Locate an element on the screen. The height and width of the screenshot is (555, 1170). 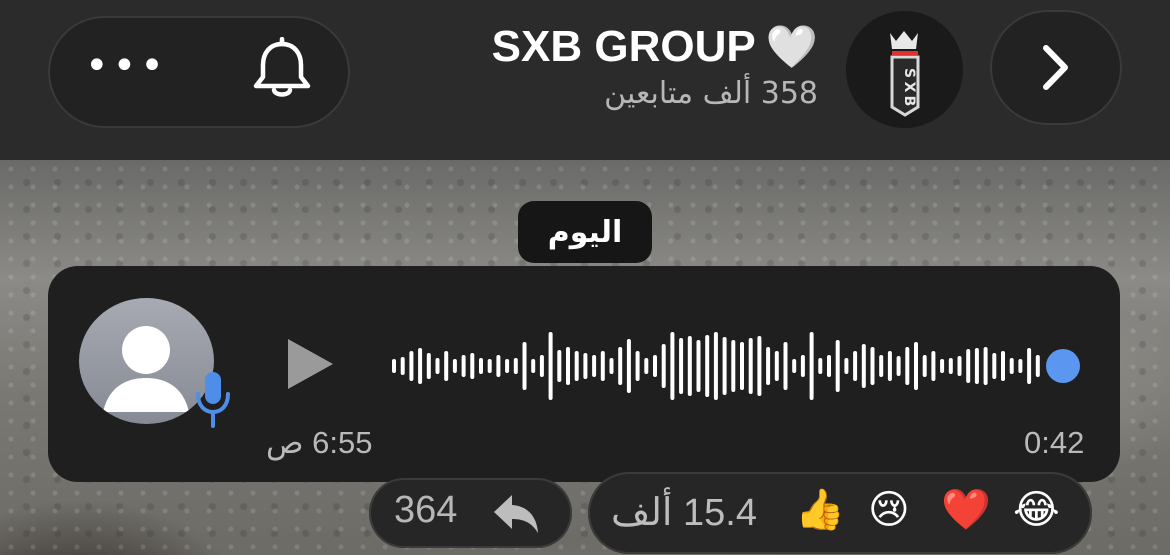
replies-count: 364 is located at coordinates (426, 510).